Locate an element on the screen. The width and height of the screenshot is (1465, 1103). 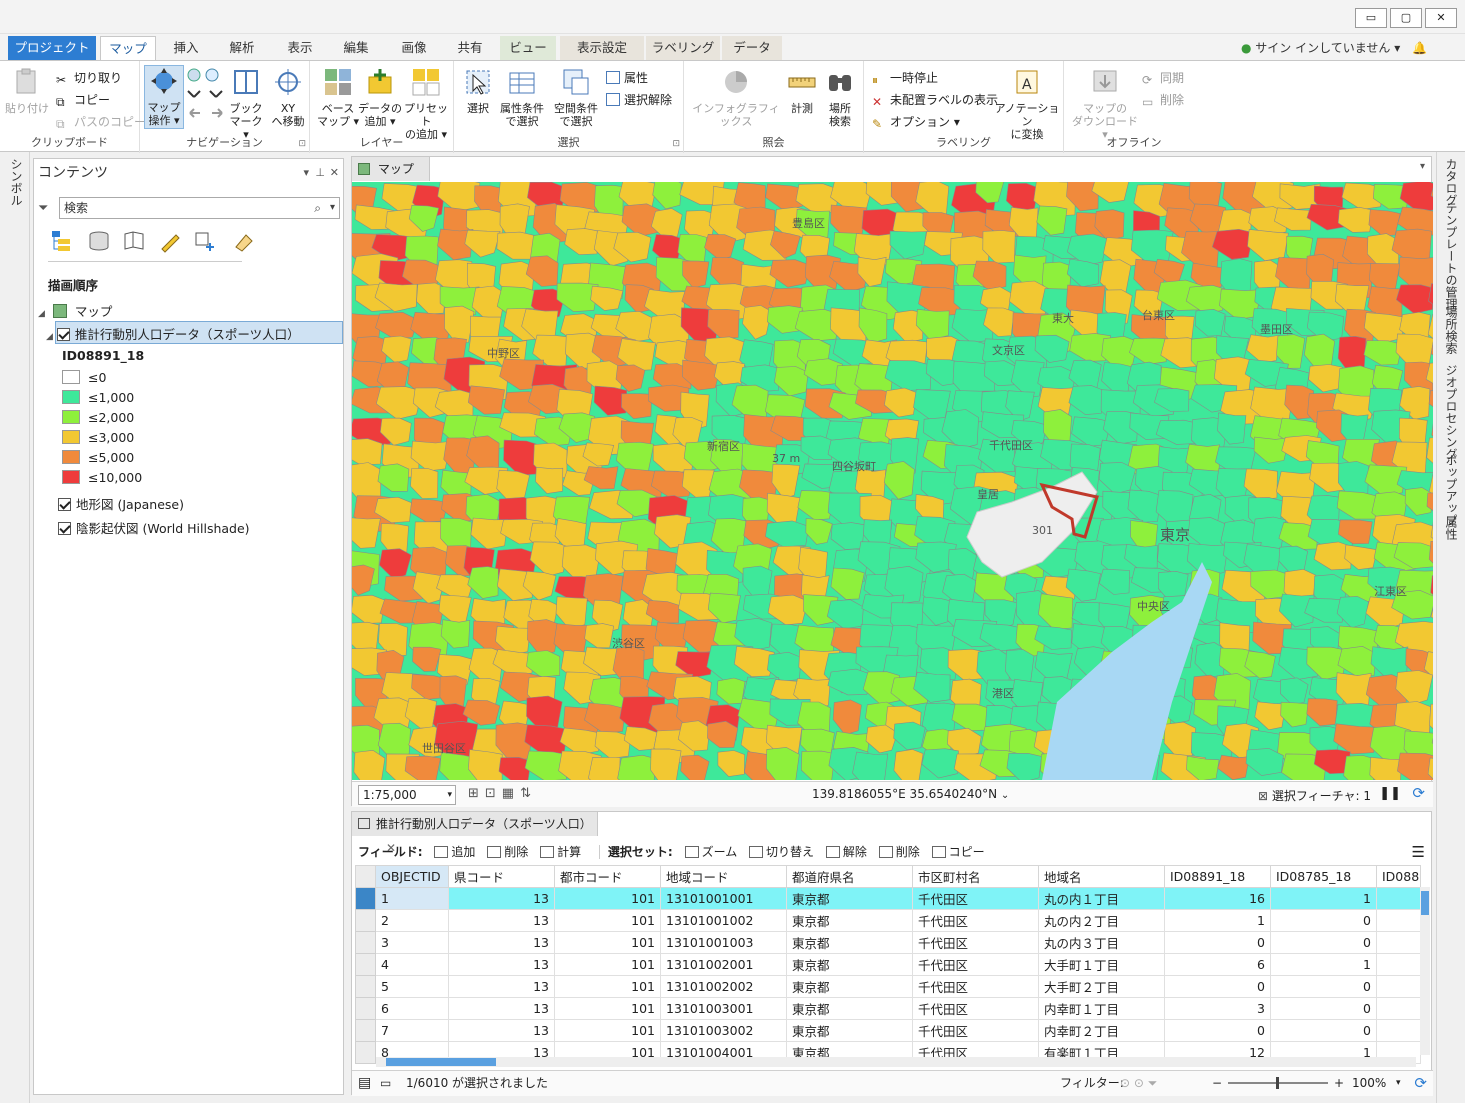
clear-selection-button: 解除 is located at coordinates (842, 852).